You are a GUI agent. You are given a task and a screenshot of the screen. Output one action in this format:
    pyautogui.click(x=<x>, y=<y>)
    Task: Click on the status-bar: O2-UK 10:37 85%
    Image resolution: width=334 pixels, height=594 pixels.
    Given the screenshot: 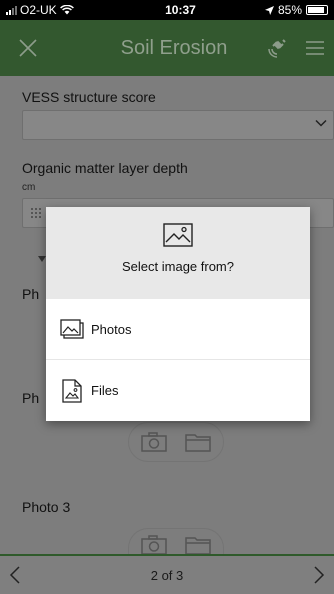 What is the action you would take?
    pyautogui.click(x=167, y=10)
    